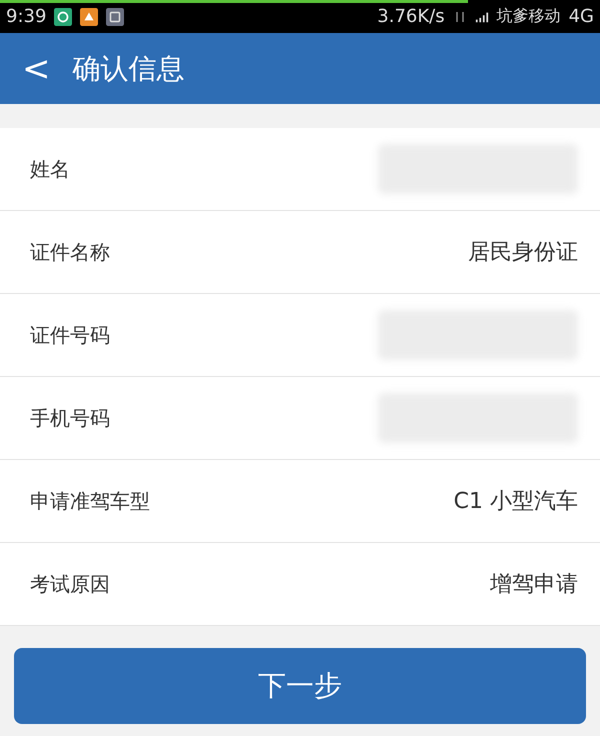  Describe the element at coordinates (300, 686) in the screenshot. I see `next-step-button: 下一步` at that location.